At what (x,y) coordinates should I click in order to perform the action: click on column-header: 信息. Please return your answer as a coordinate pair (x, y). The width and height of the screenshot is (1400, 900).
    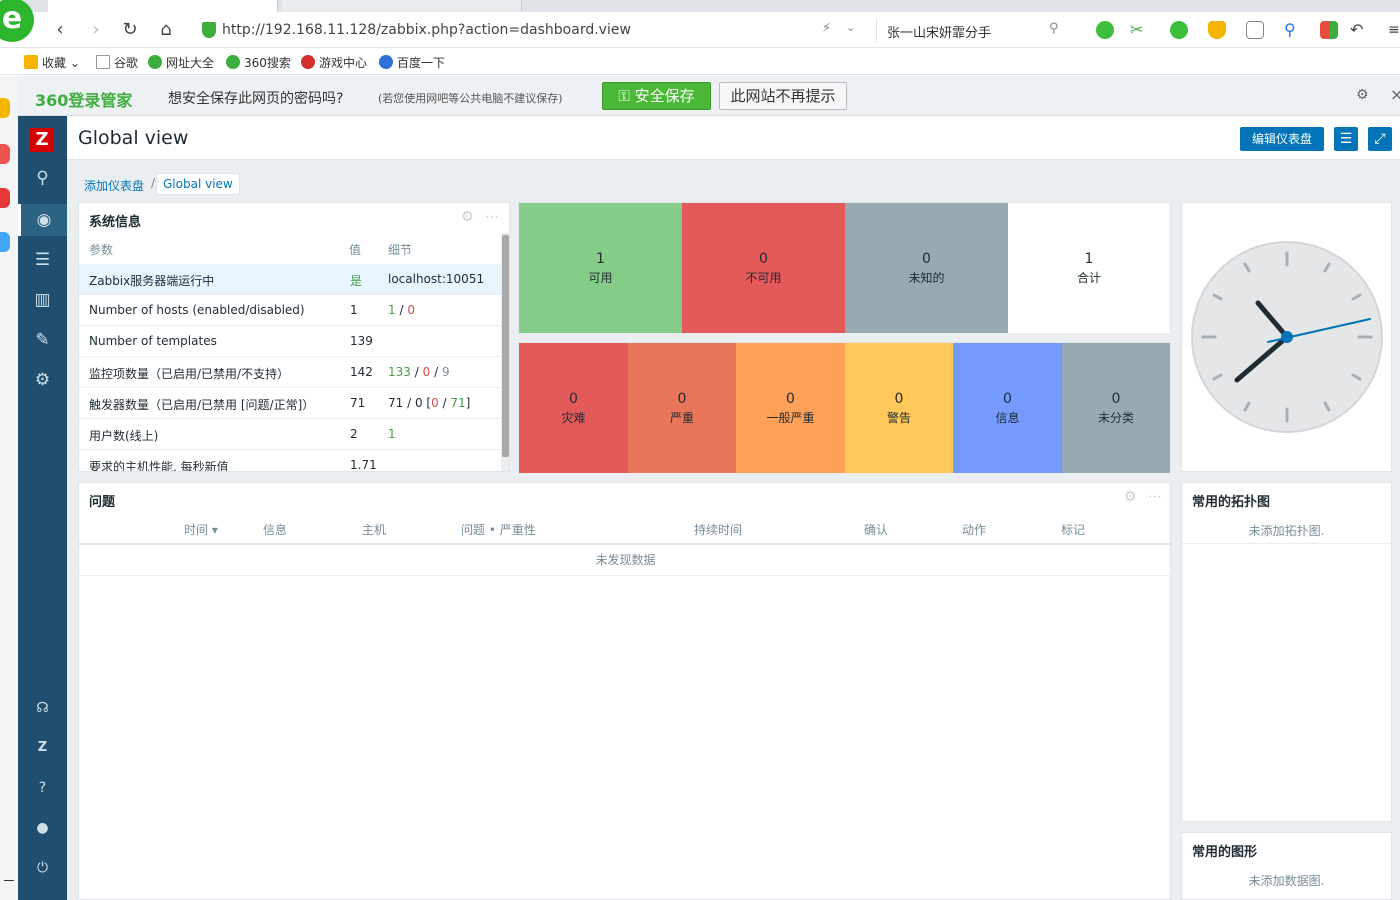
    Looking at the image, I should click on (275, 530).